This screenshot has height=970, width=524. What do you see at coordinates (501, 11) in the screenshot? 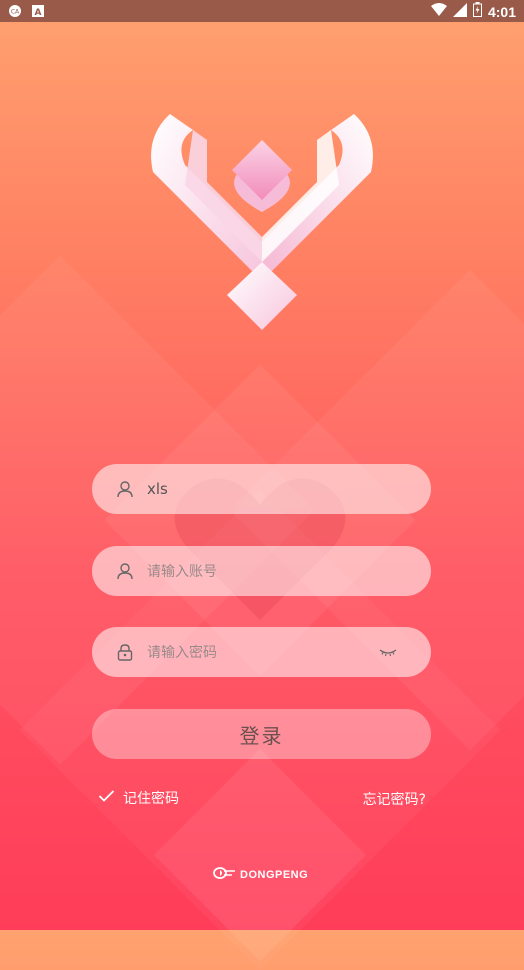
I see `status-time: 4:01` at bounding box center [501, 11].